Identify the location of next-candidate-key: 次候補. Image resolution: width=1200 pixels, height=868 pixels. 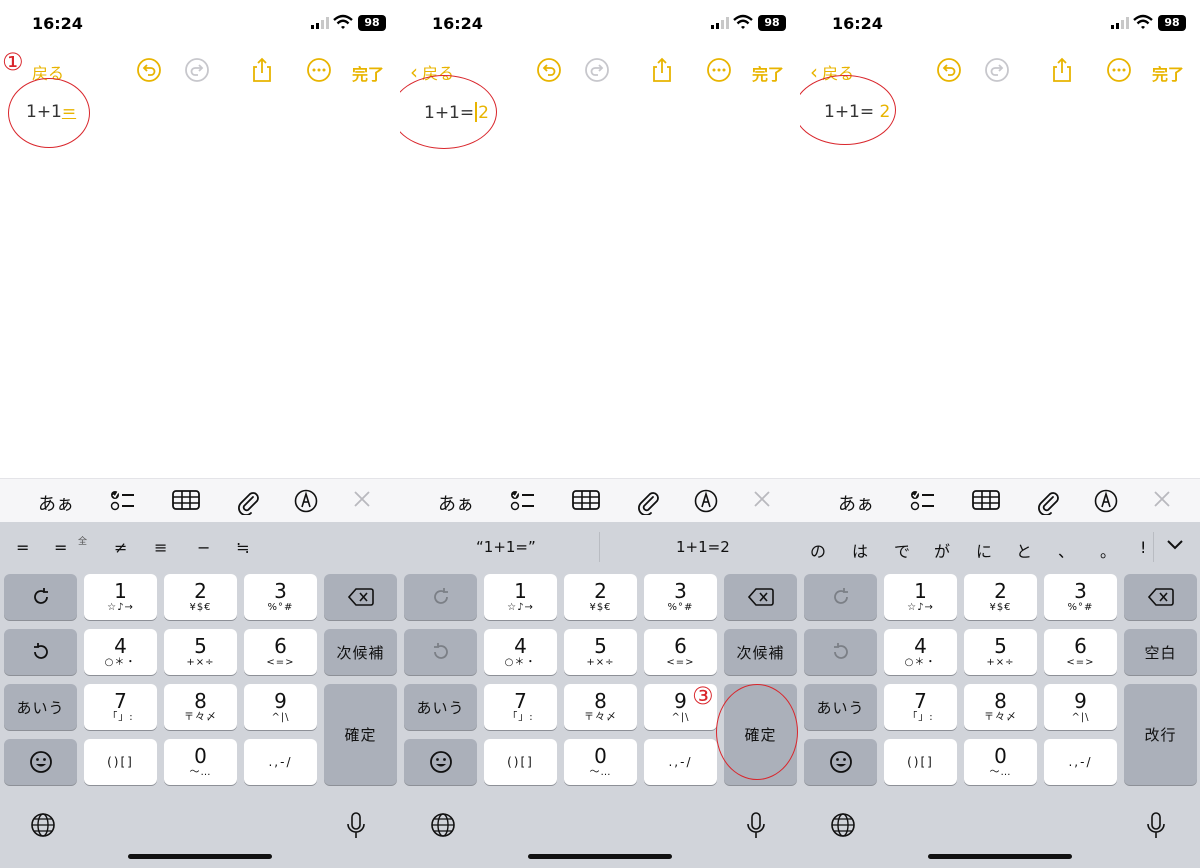
(360, 652).